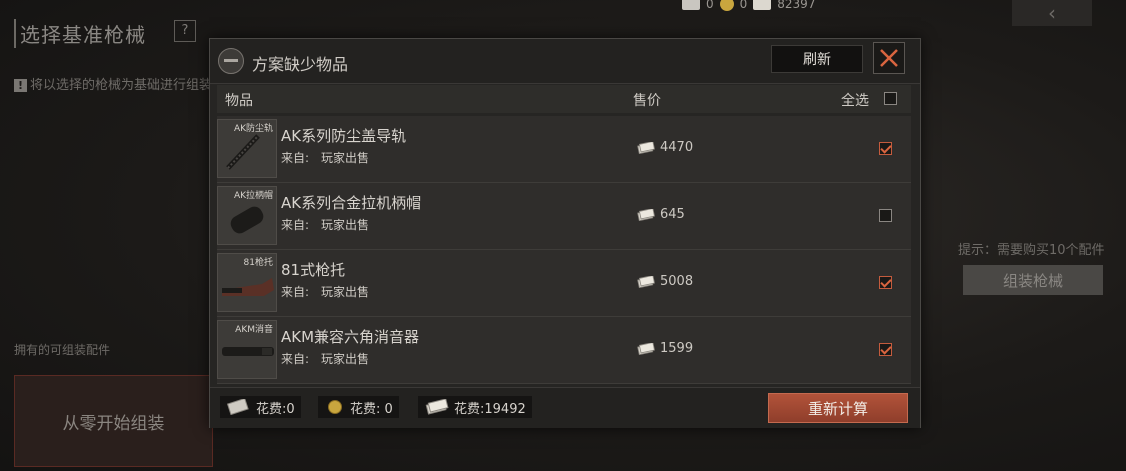 This screenshot has height=471, width=1126. What do you see at coordinates (1033, 280) in the screenshot?
I see `assemble-button: 组装枪械` at bounding box center [1033, 280].